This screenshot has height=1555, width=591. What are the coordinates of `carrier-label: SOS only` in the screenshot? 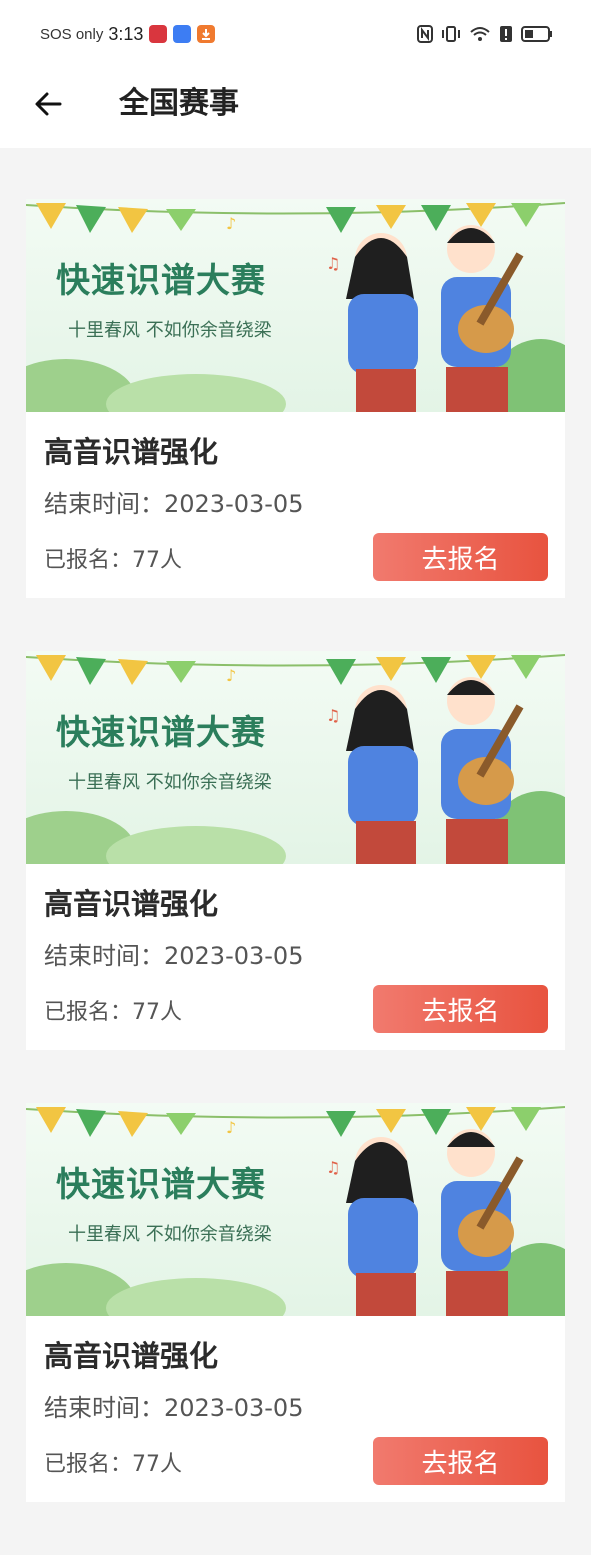 It's located at (72, 34).